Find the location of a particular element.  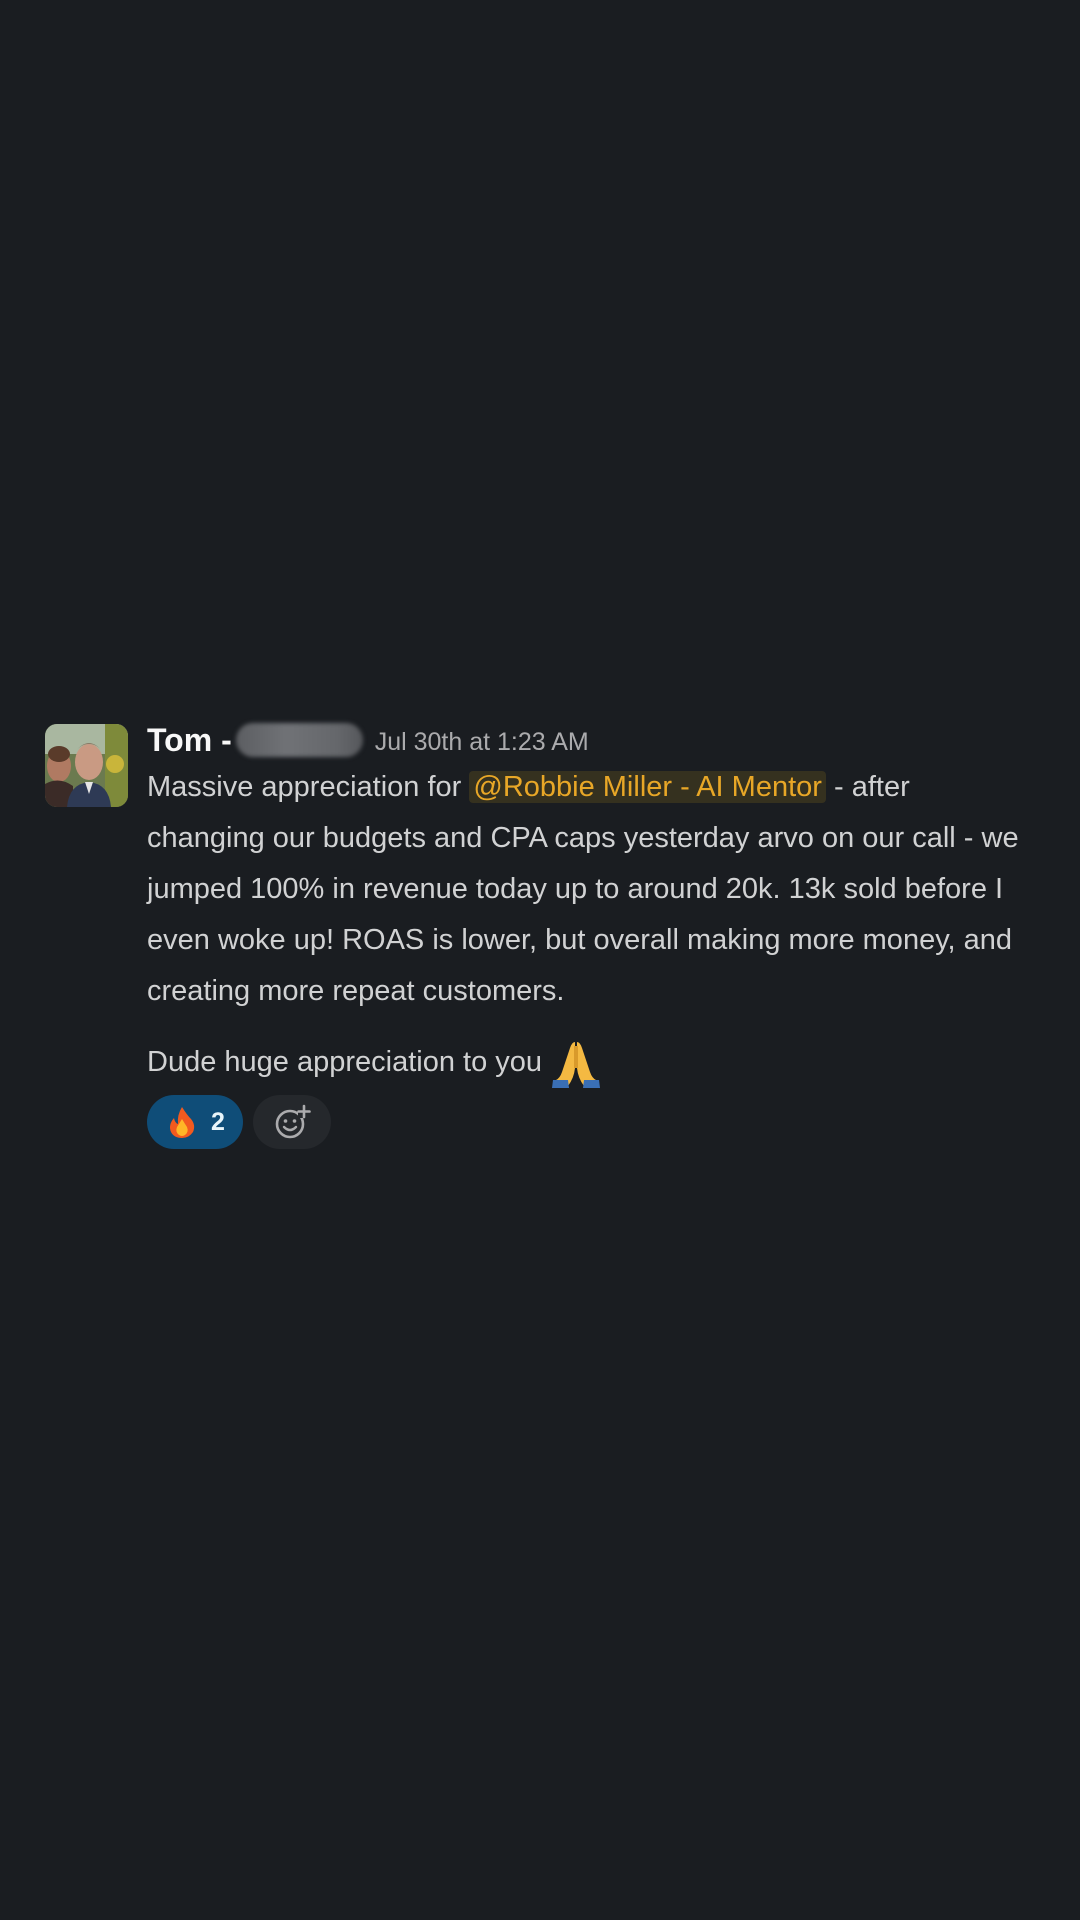

add-reaction-button is located at coordinates (291, 1122).